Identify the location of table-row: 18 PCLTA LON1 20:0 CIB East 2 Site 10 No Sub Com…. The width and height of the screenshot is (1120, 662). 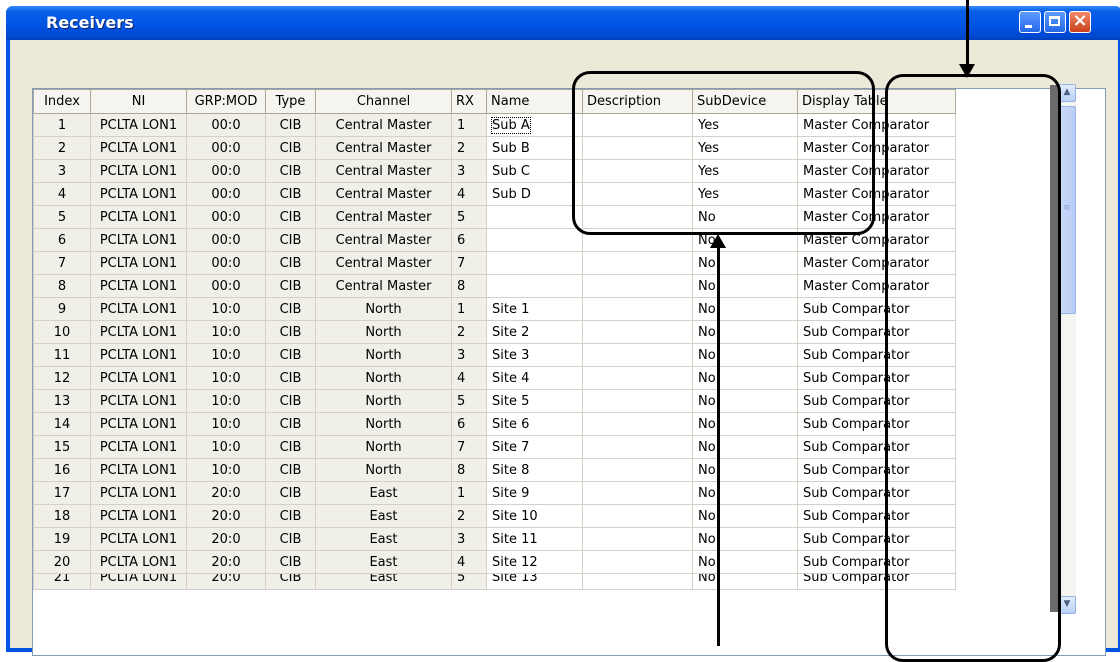
(494, 516).